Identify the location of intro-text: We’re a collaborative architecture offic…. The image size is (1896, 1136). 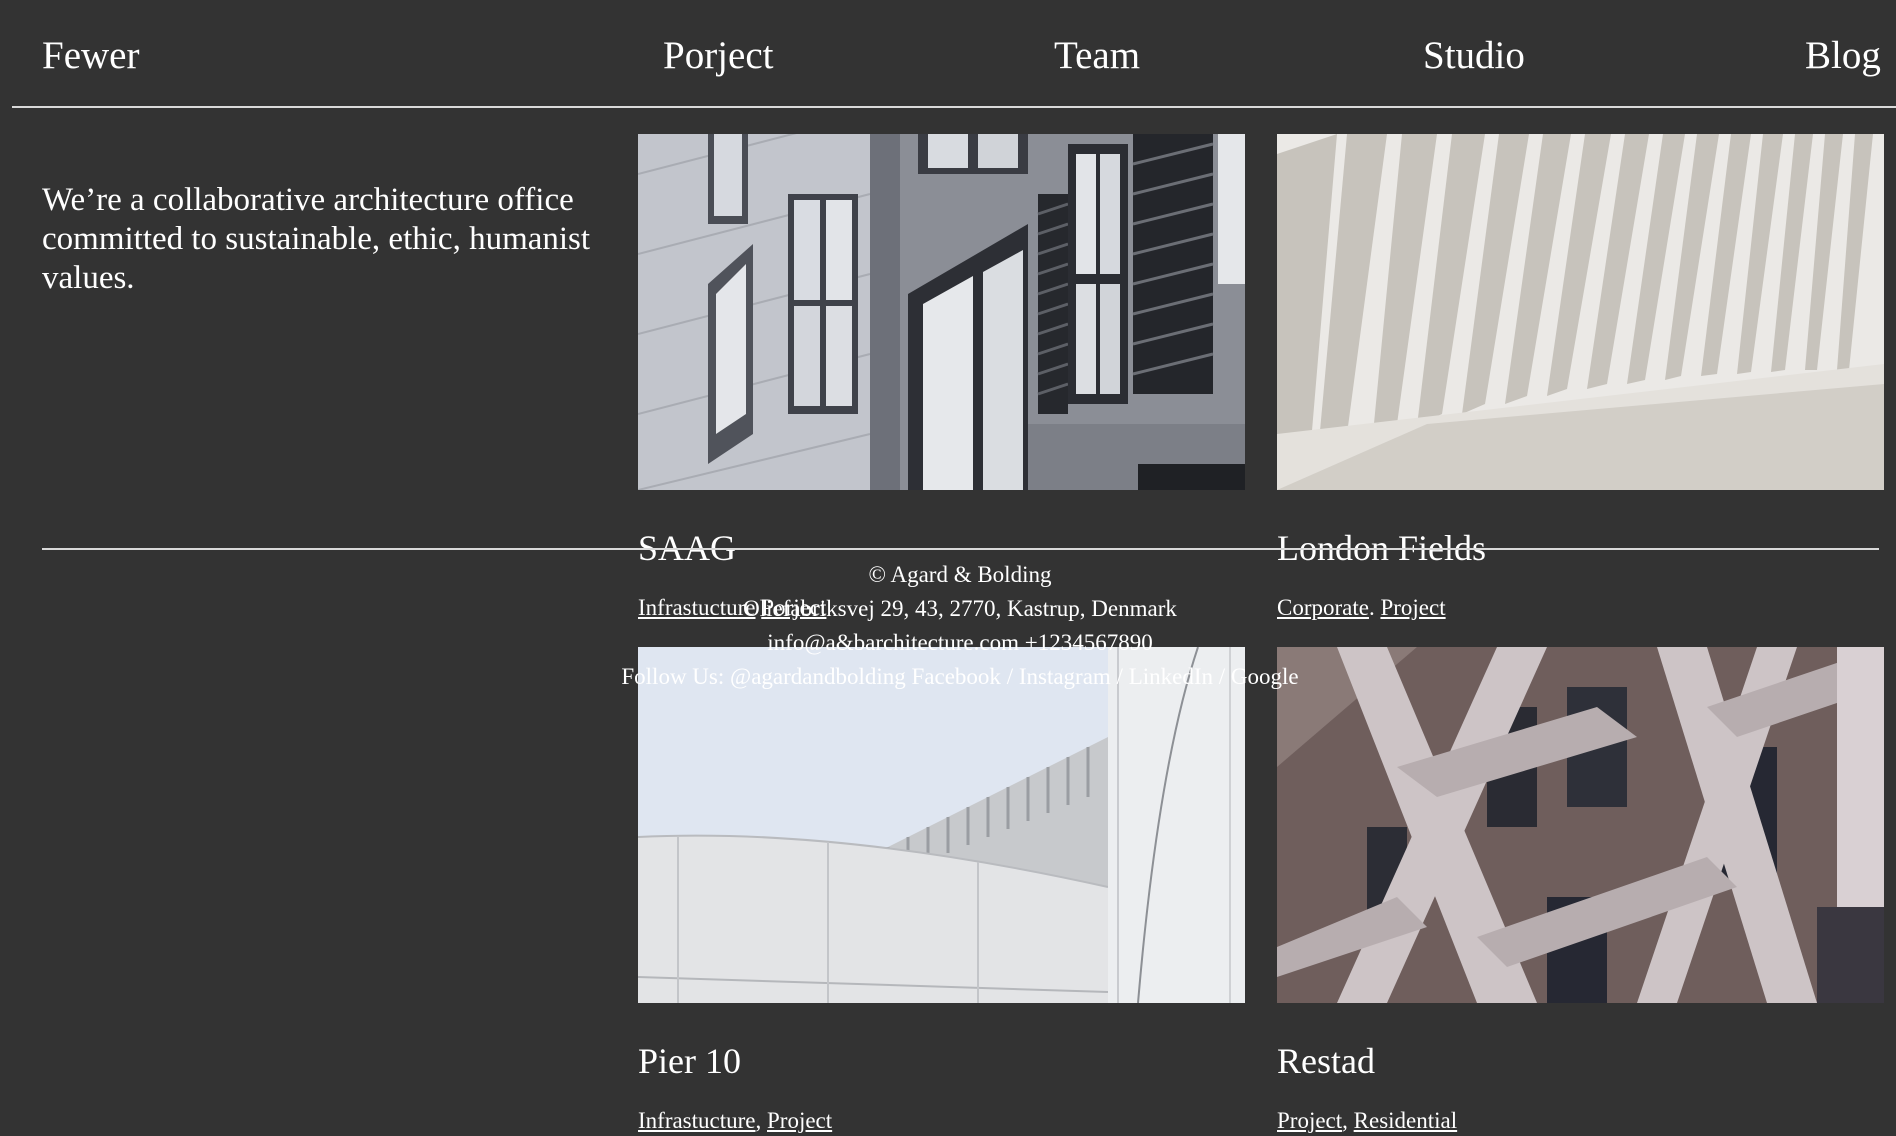
(316, 239).